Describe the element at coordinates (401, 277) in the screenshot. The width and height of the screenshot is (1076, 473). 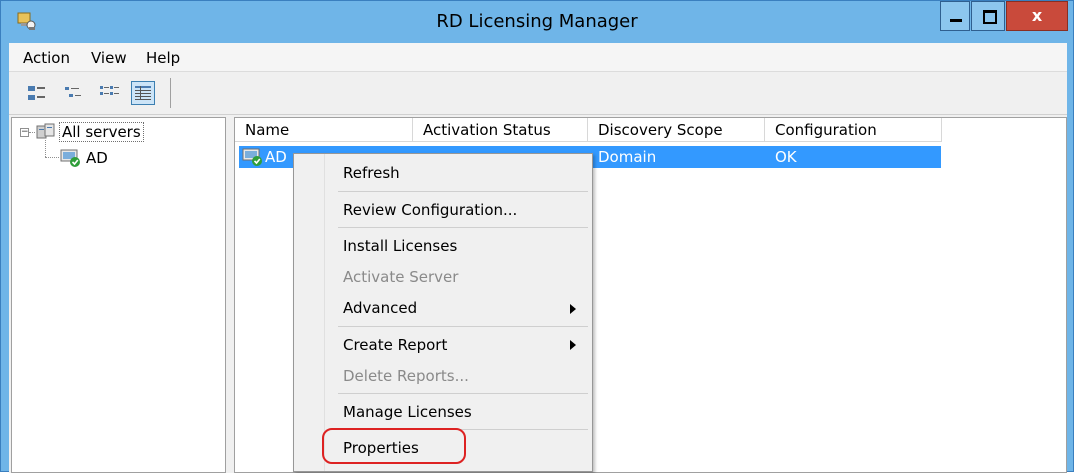
I see `context-item-activate-server: Activate Server` at that location.